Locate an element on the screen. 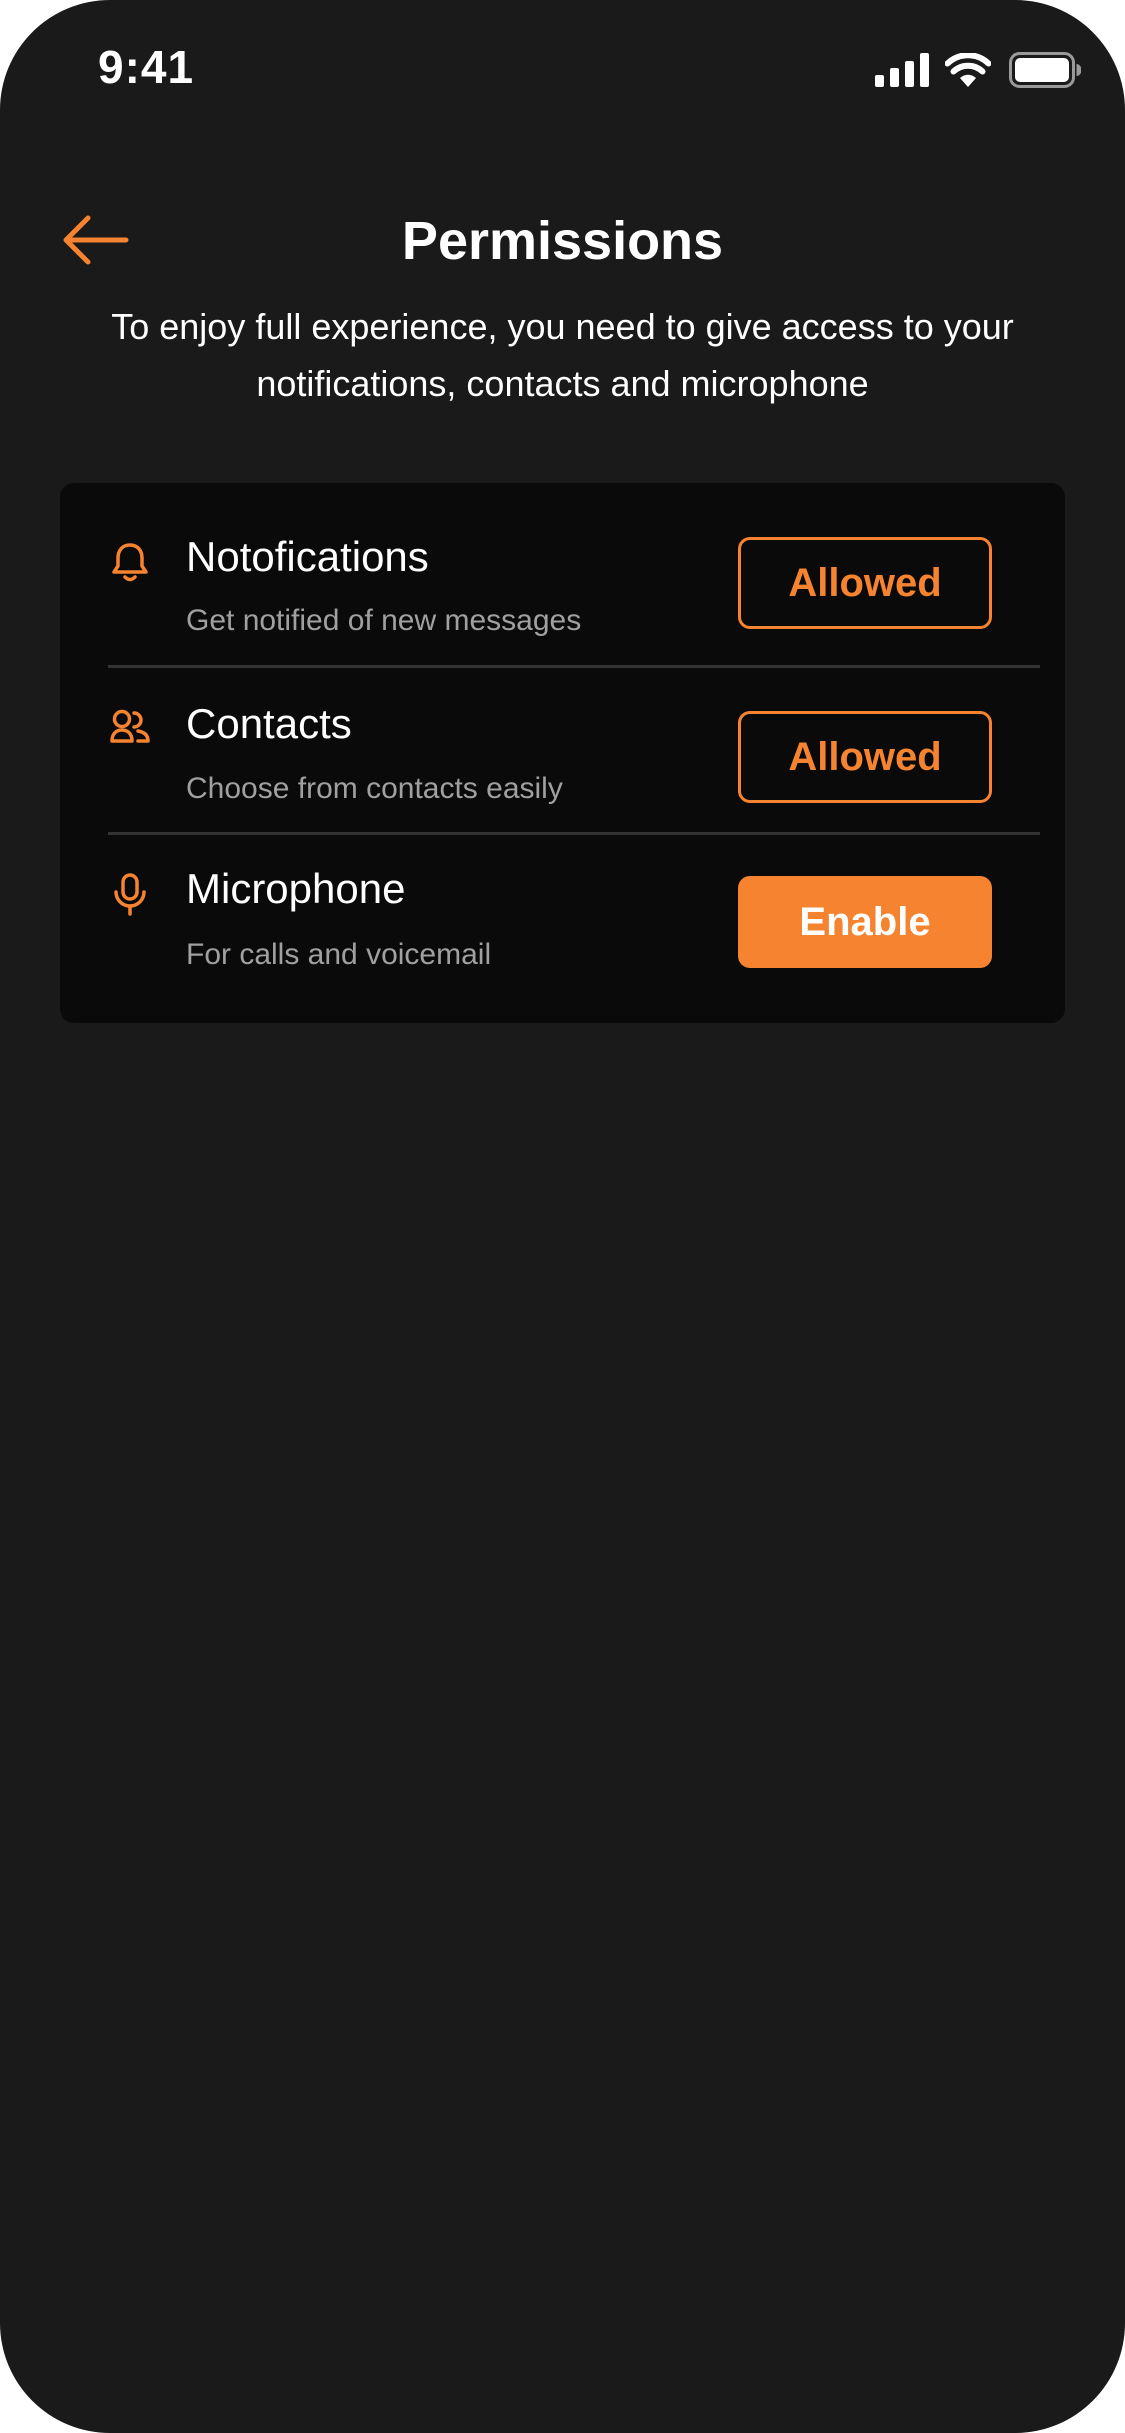 The width and height of the screenshot is (1125, 2433). contacts-icon is located at coordinates (130, 726).